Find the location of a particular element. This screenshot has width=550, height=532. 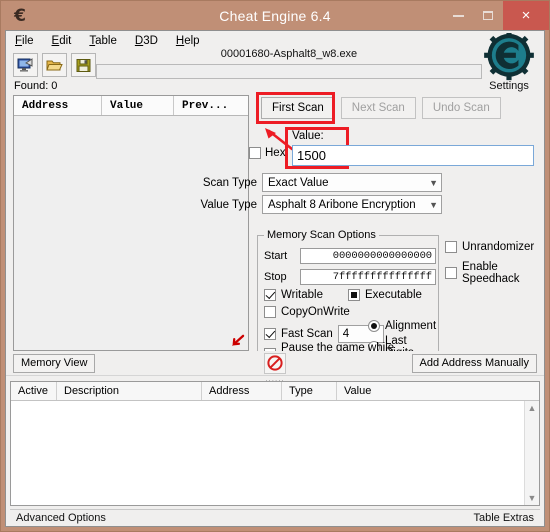

scan-type-label: Scan Type is located at coordinates (229, 182).